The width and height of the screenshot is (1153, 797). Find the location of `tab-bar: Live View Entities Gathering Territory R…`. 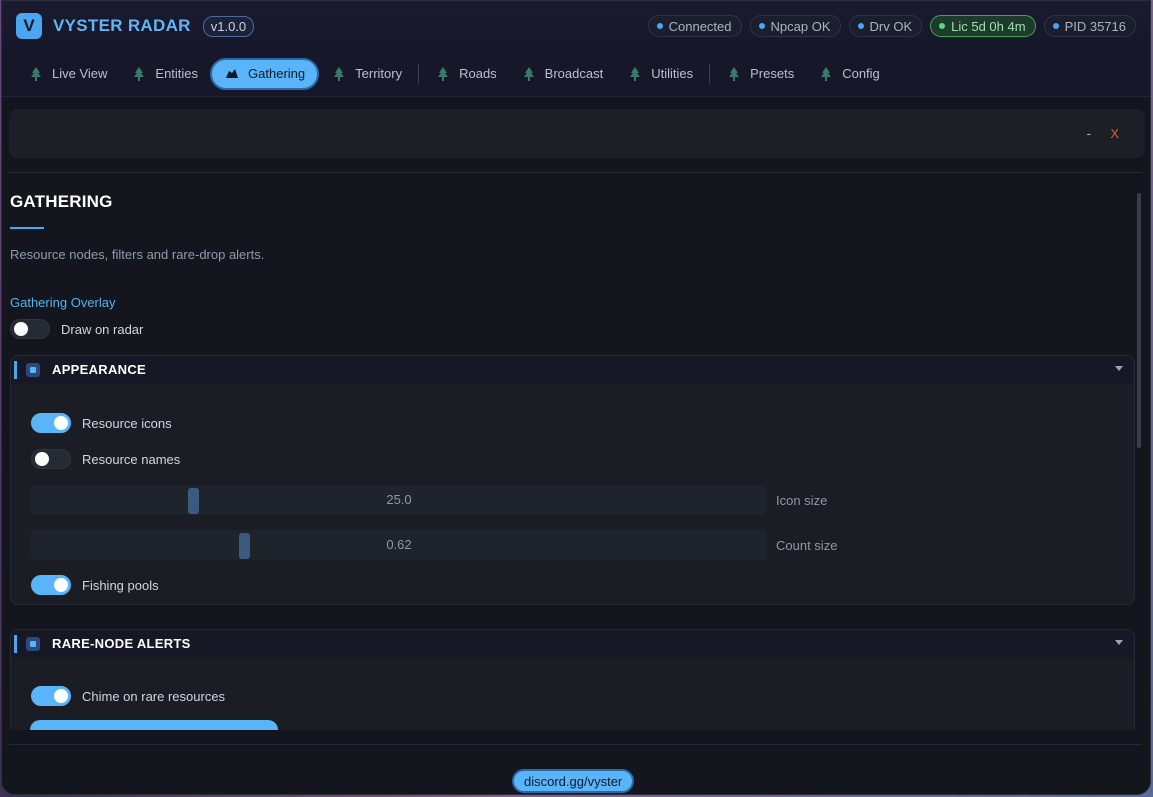

tab-bar: Live View Entities Gathering Territory R… is located at coordinates (576, 74).